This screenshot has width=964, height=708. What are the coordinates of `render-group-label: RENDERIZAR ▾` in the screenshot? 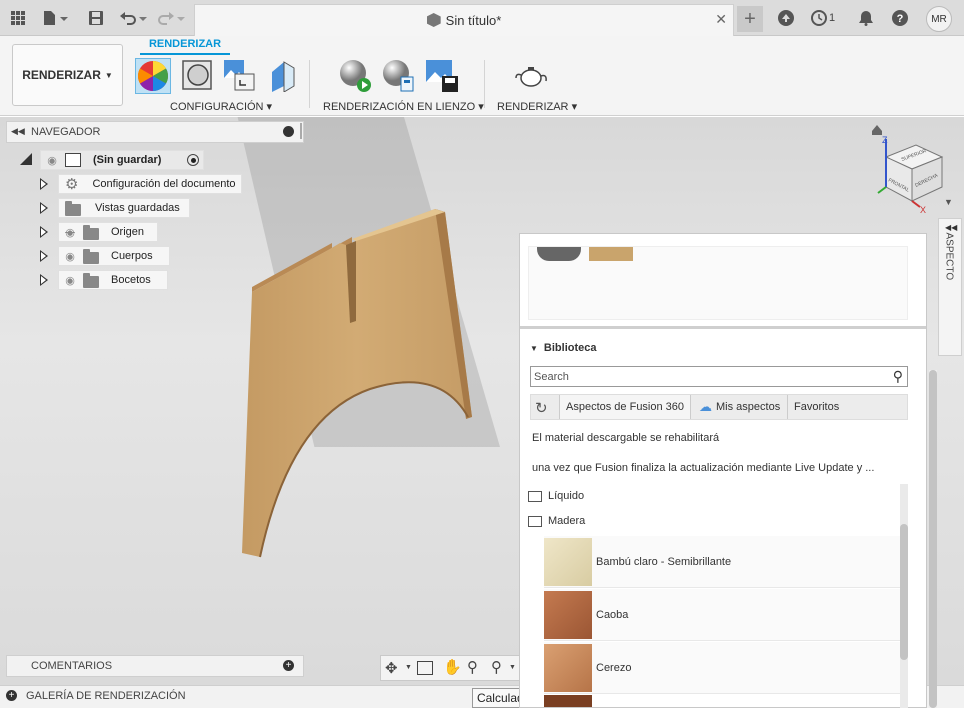 It's located at (537, 106).